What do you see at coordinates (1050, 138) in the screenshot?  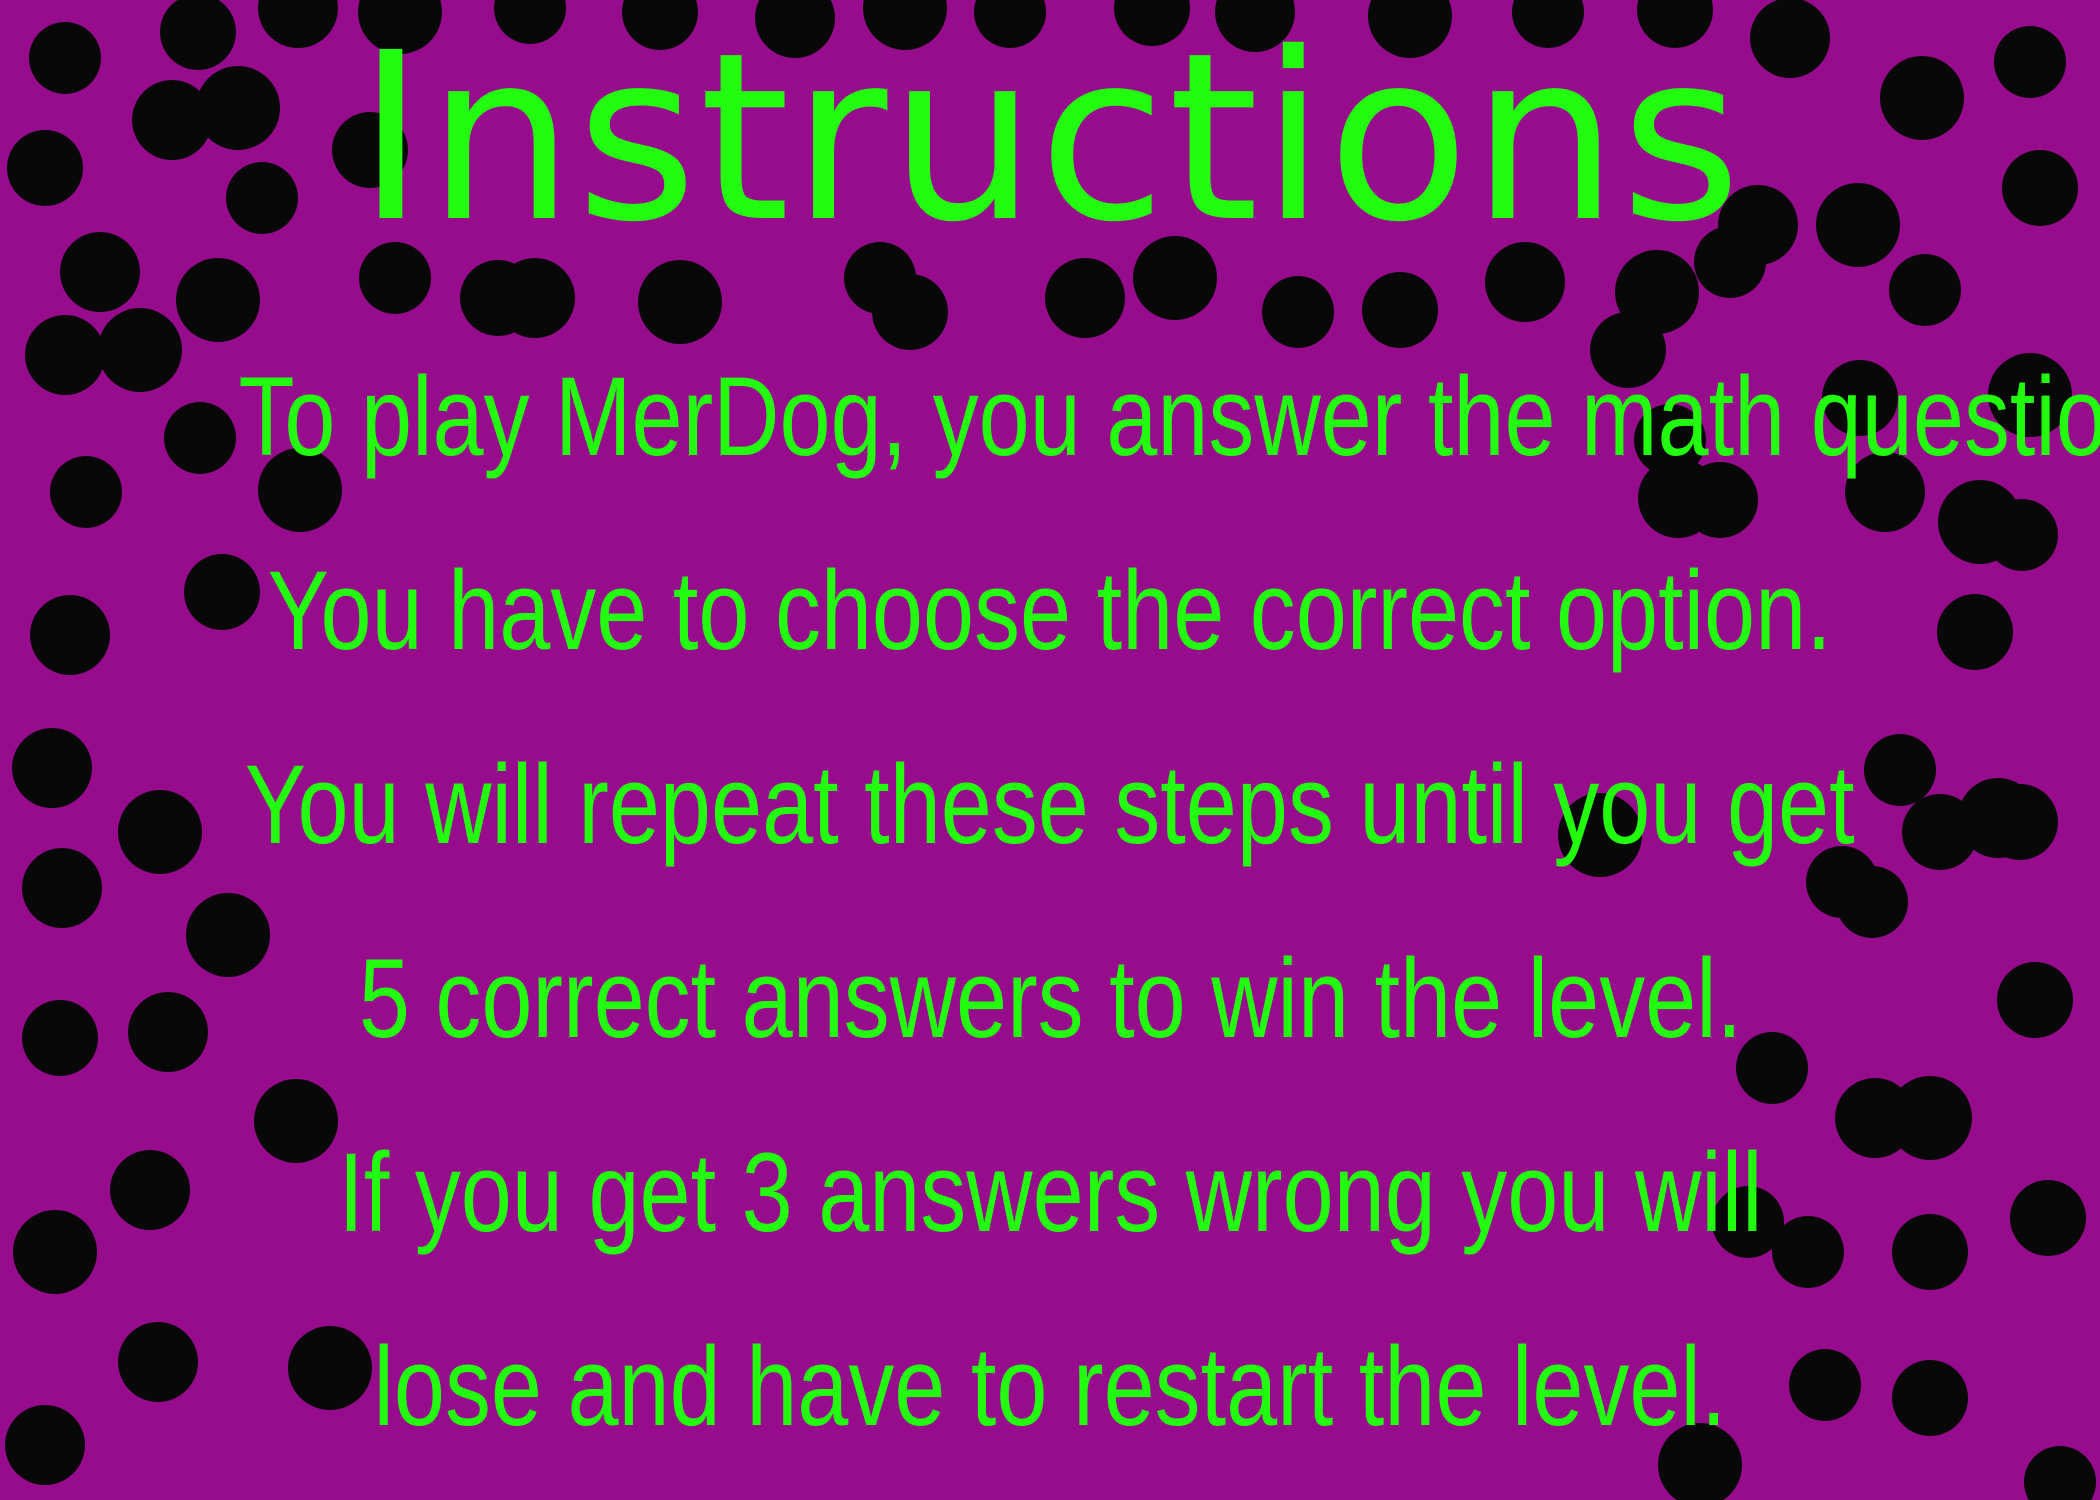 I see `instructions-title: Instructions` at bounding box center [1050, 138].